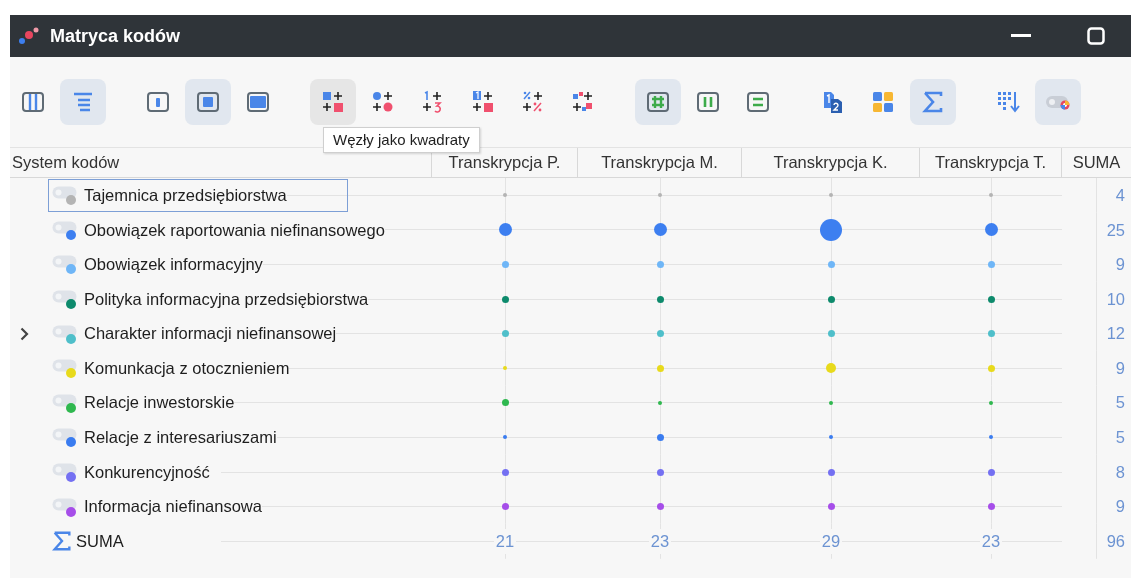 The image size is (1131, 578). I want to click on column-sum: 21, so click(505, 541).